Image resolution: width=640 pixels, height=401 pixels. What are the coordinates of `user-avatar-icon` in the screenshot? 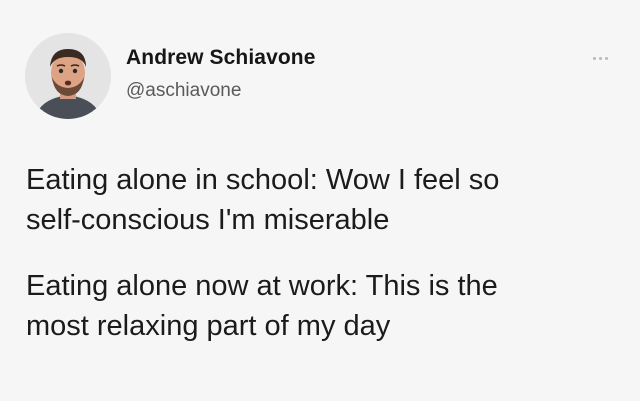 It's located at (68, 76).